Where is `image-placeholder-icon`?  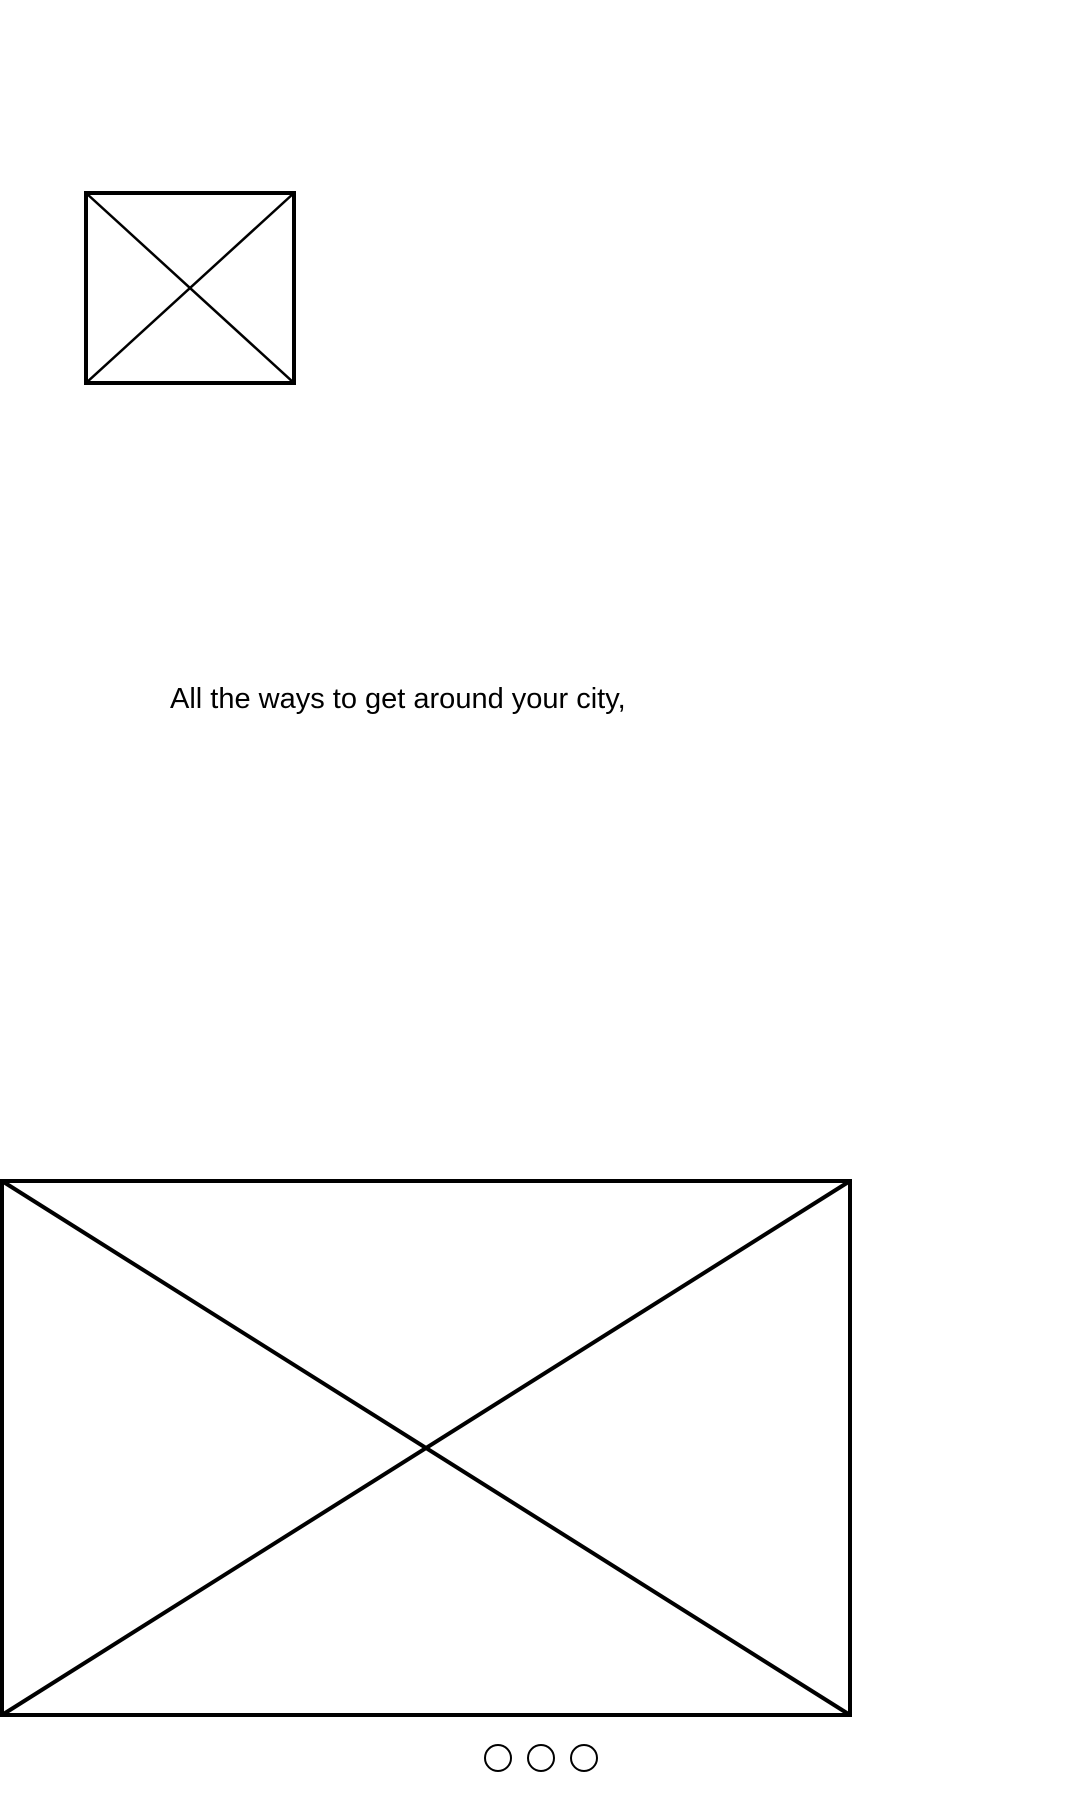 image-placeholder-icon is located at coordinates (190, 288).